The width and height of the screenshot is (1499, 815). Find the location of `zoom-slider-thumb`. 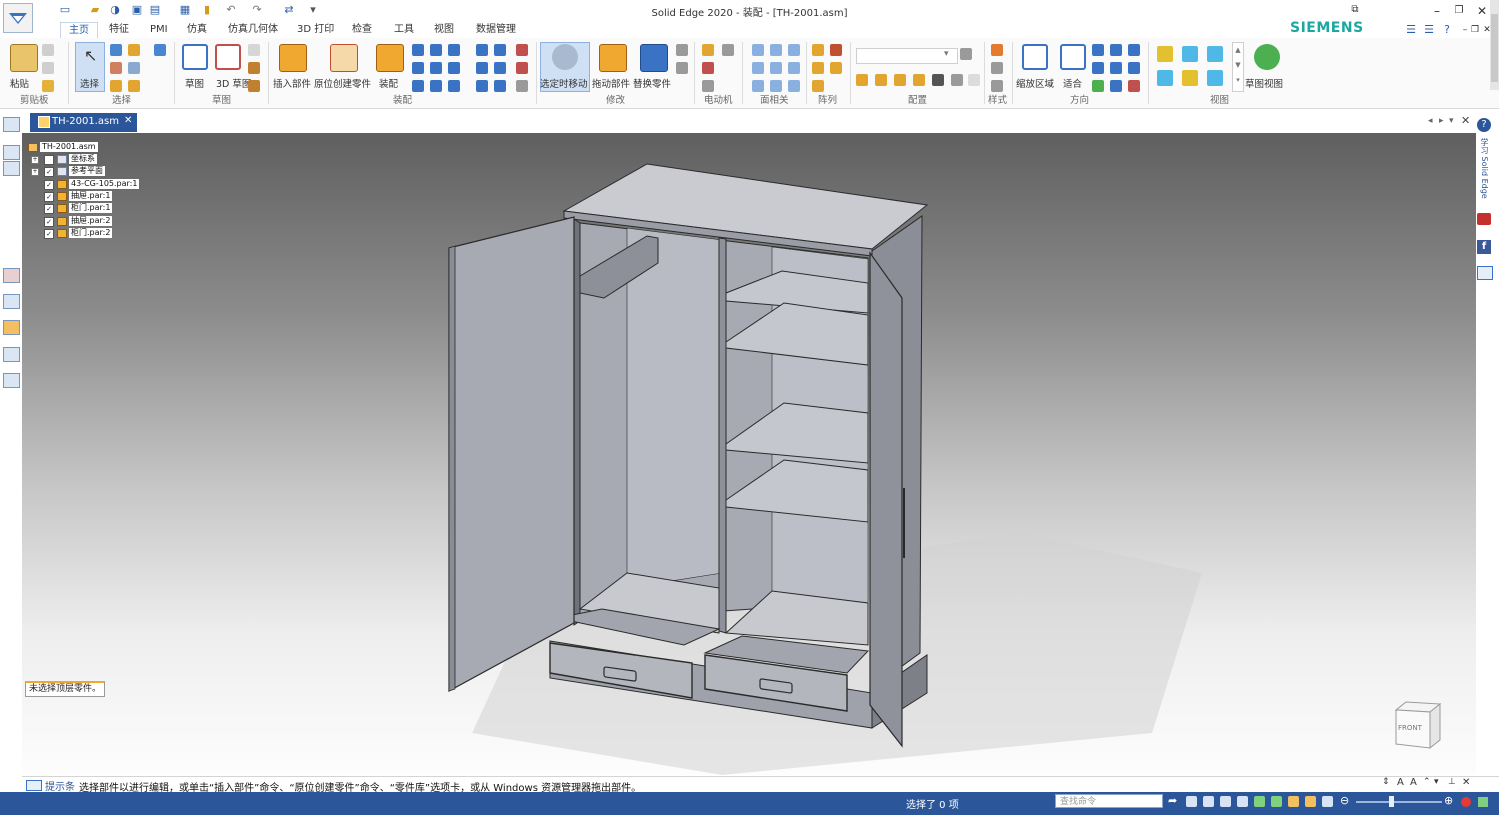

zoom-slider-thumb is located at coordinates (1391, 801).